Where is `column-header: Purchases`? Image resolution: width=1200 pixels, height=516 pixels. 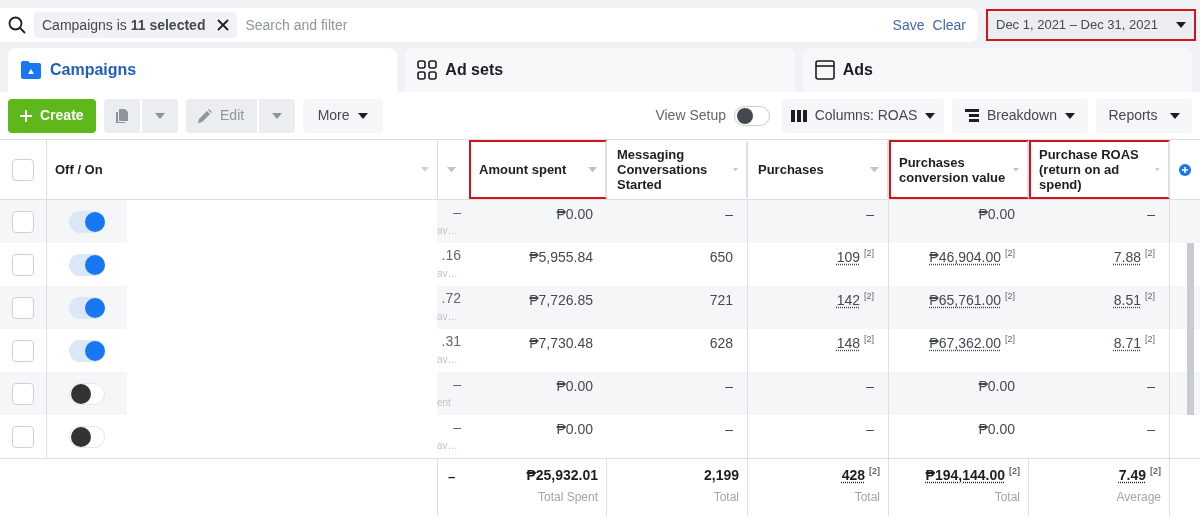 column-header: Purchases is located at coordinates (791, 169).